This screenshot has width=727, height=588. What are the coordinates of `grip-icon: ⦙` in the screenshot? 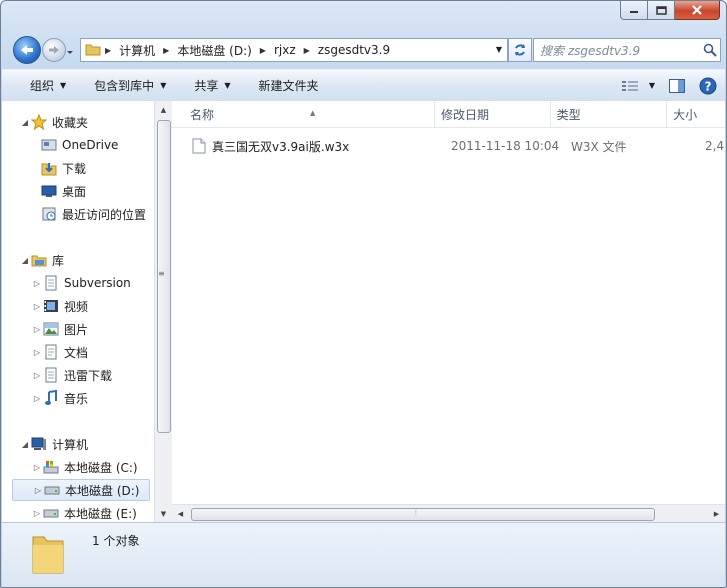 It's located at (416, 512).